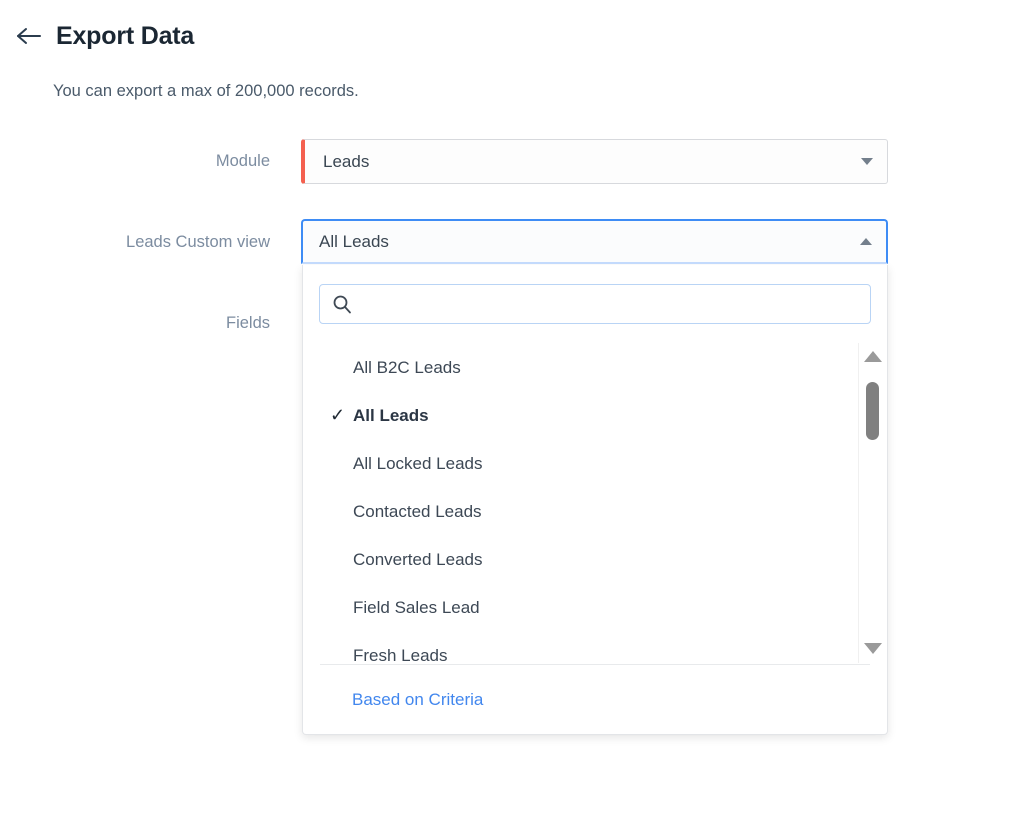 The image size is (1024, 814). Describe the element at coordinates (135, 161) in the screenshot. I see `form-row-module: Module` at that location.